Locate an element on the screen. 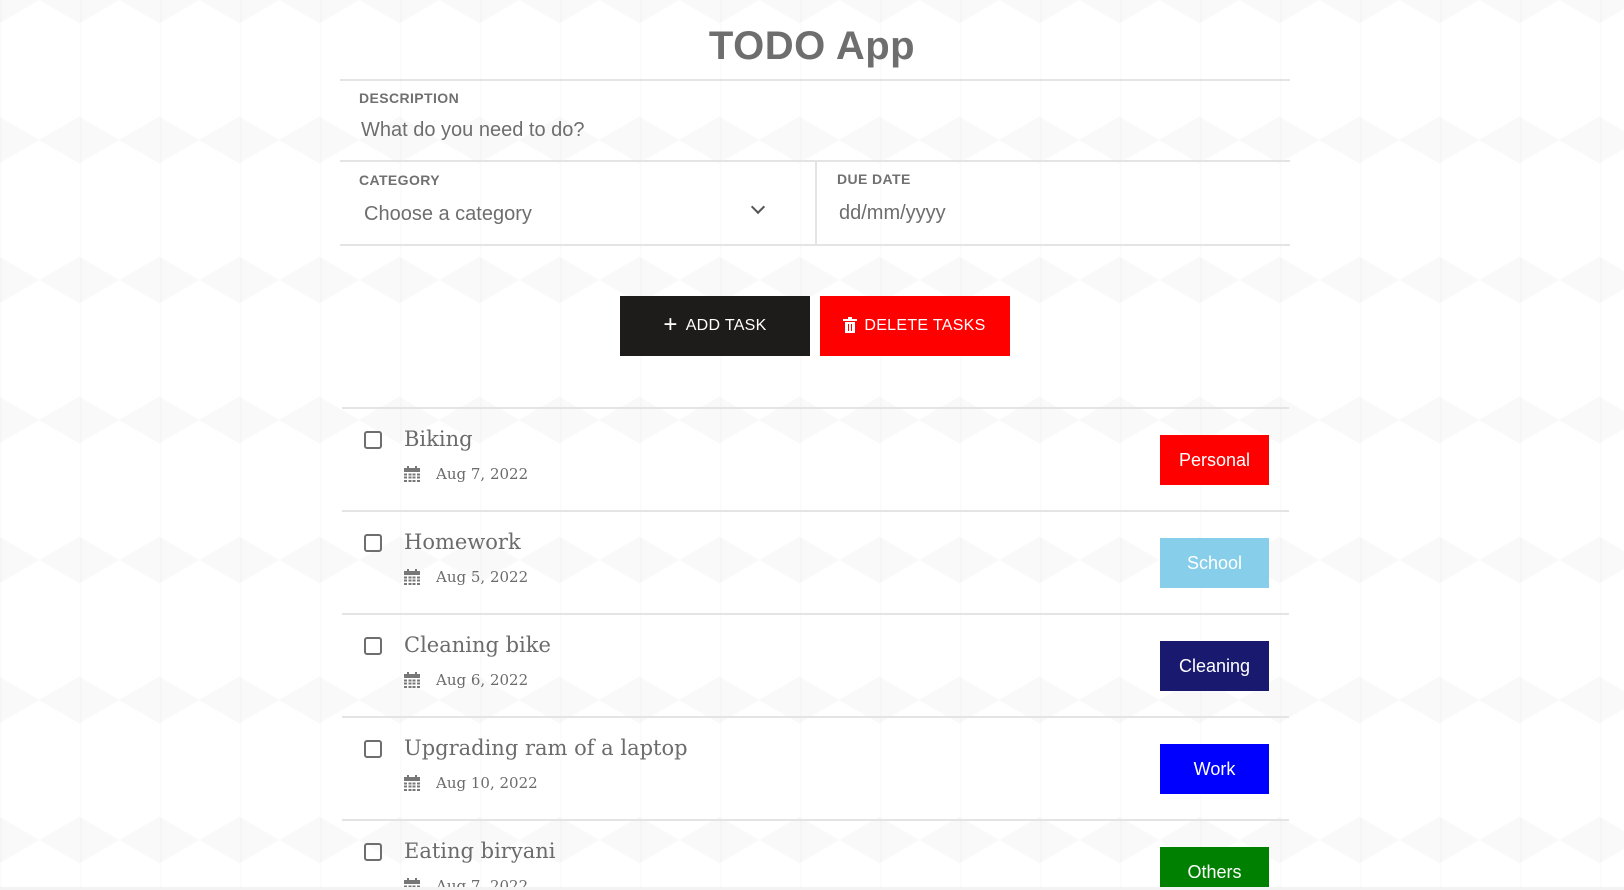 This screenshot has height=890, width=1624. task-date: Aug 6, 2022 is located at coordinates (482, 680).